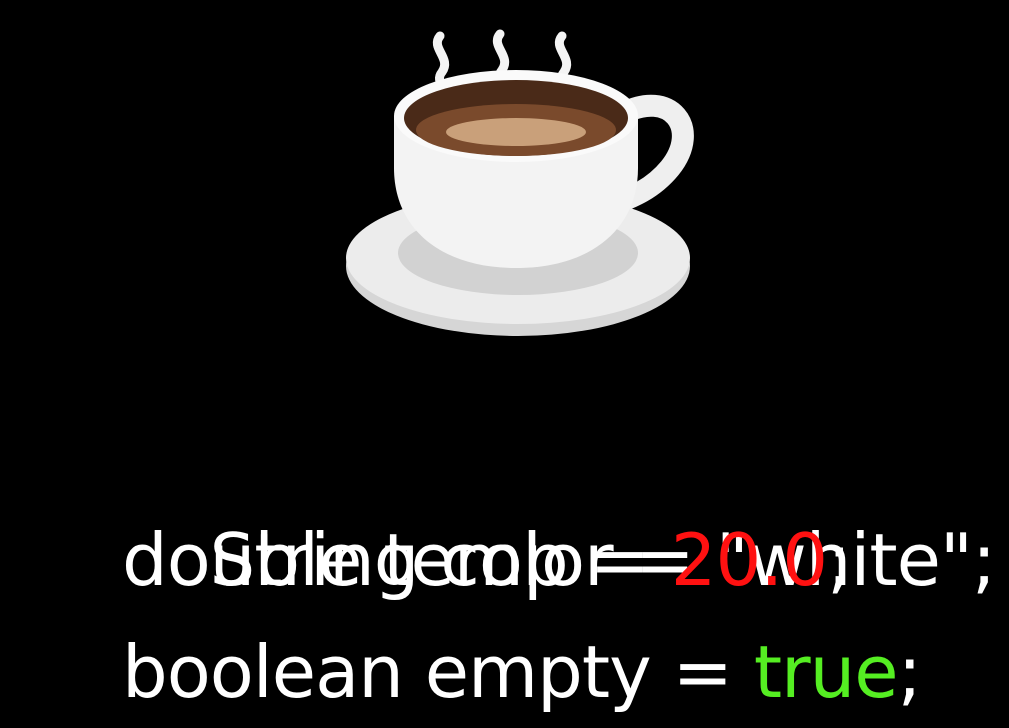 This screenshot has width=1009, height=728. Describe the element at coordinates (909, 672) in the screenshot. I see `boolean-terminator: ;` at that location.